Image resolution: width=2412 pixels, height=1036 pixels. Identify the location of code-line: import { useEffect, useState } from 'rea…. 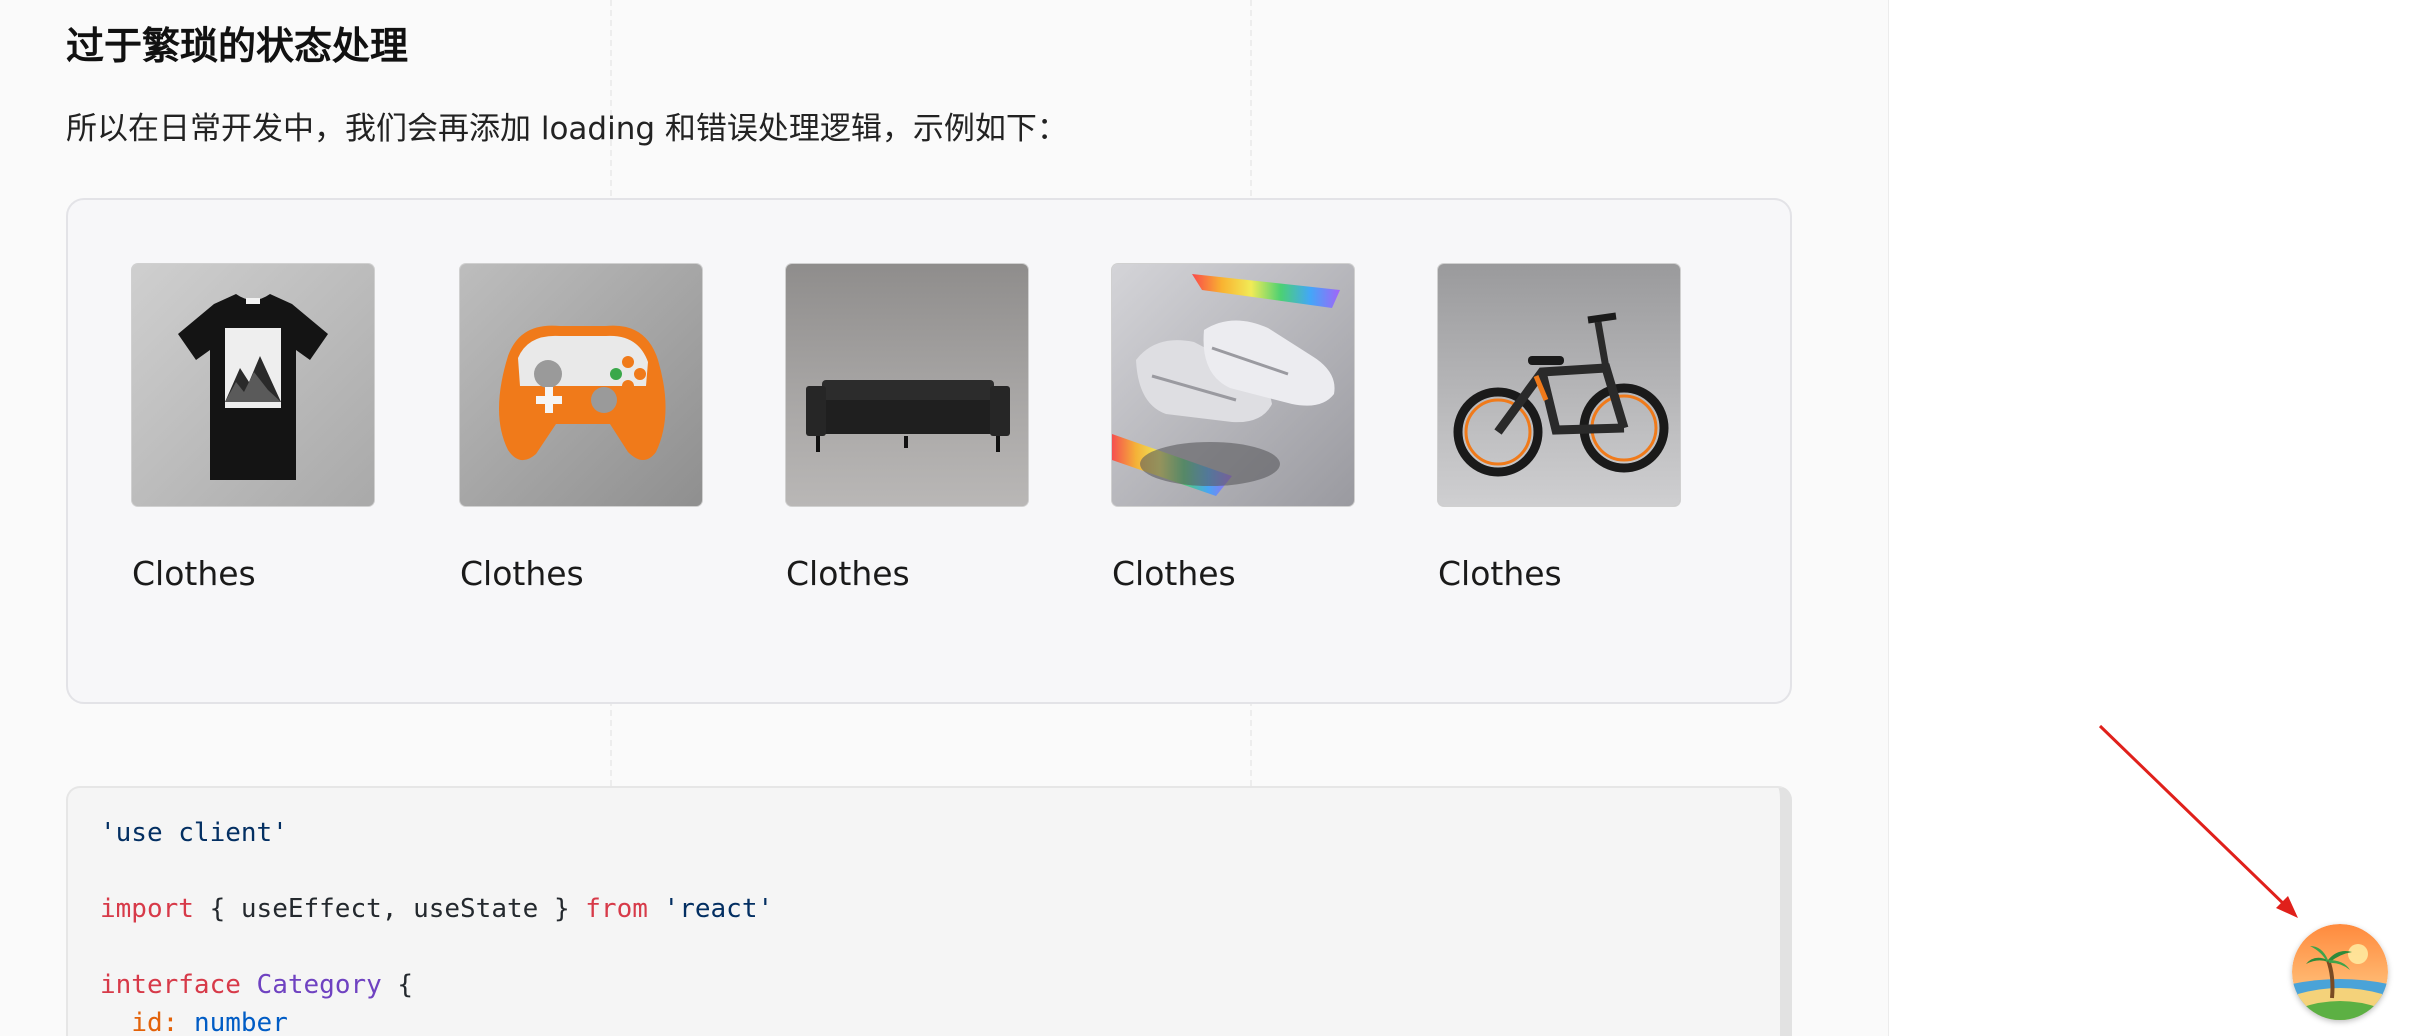
(924, 909).